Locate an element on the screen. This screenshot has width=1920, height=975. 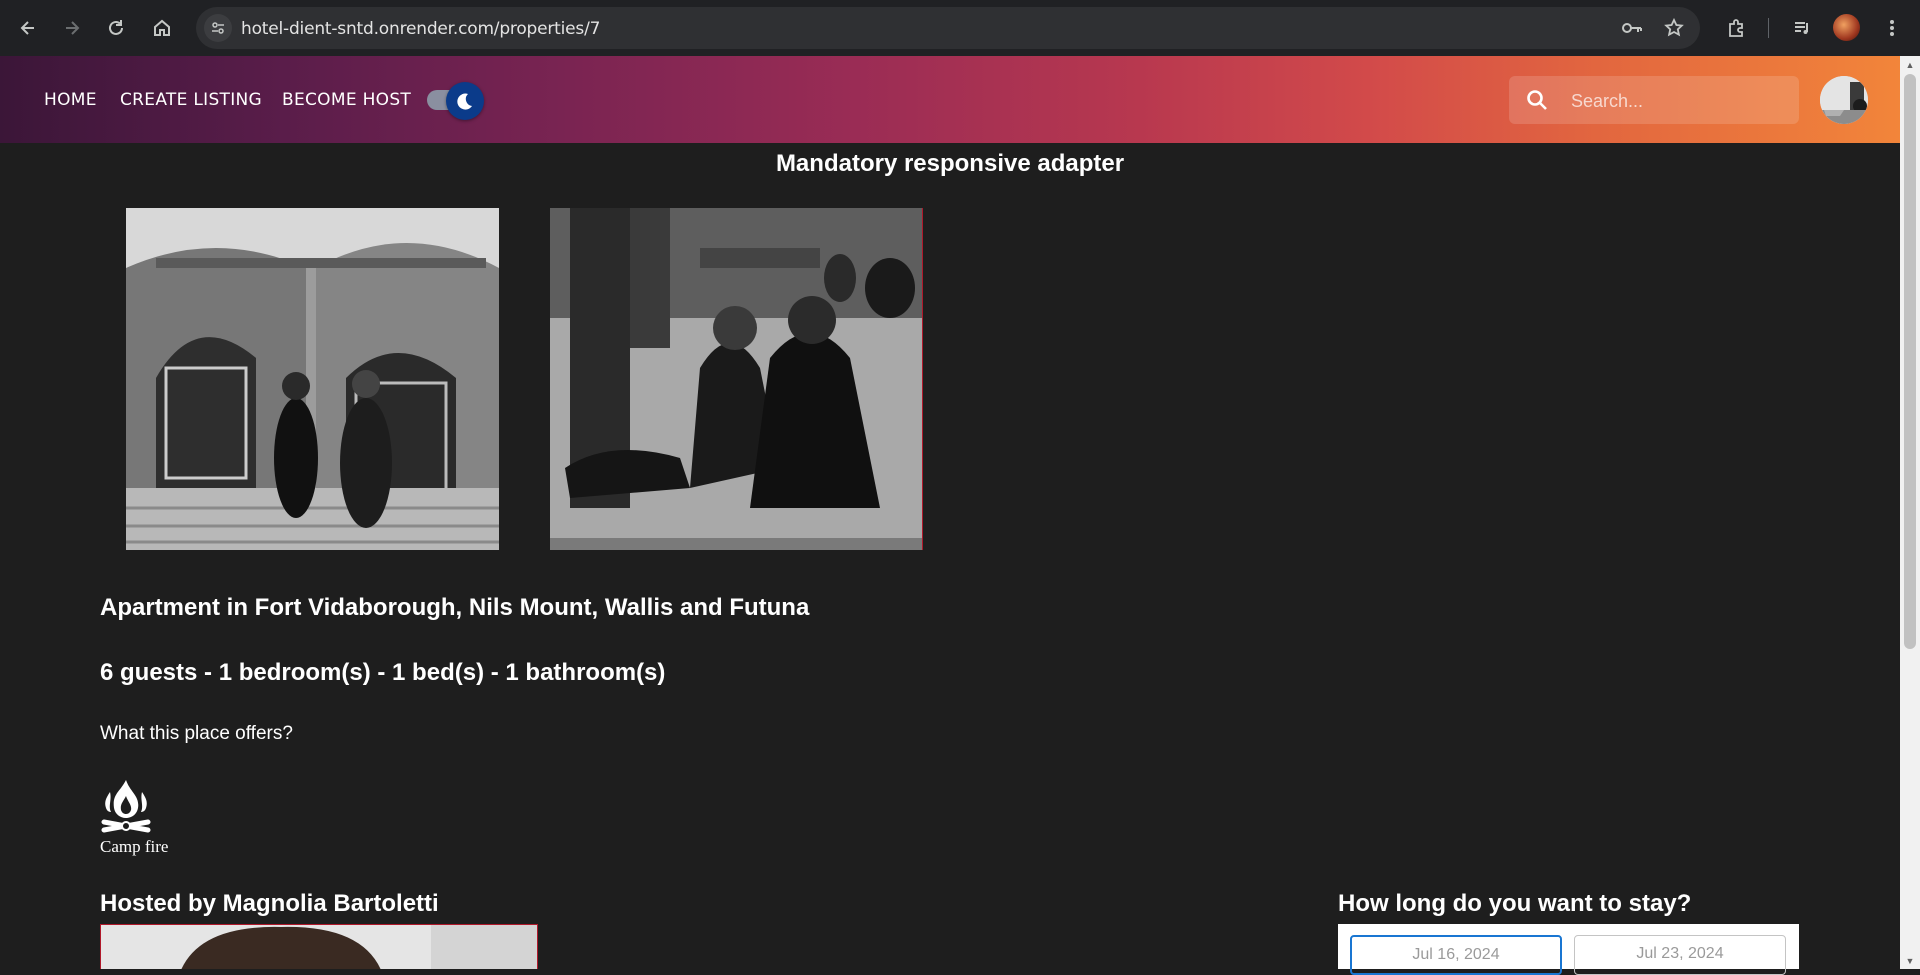
host-heading: Hosted by Magnolia Bartoletti is located at coordinates (269, 903).